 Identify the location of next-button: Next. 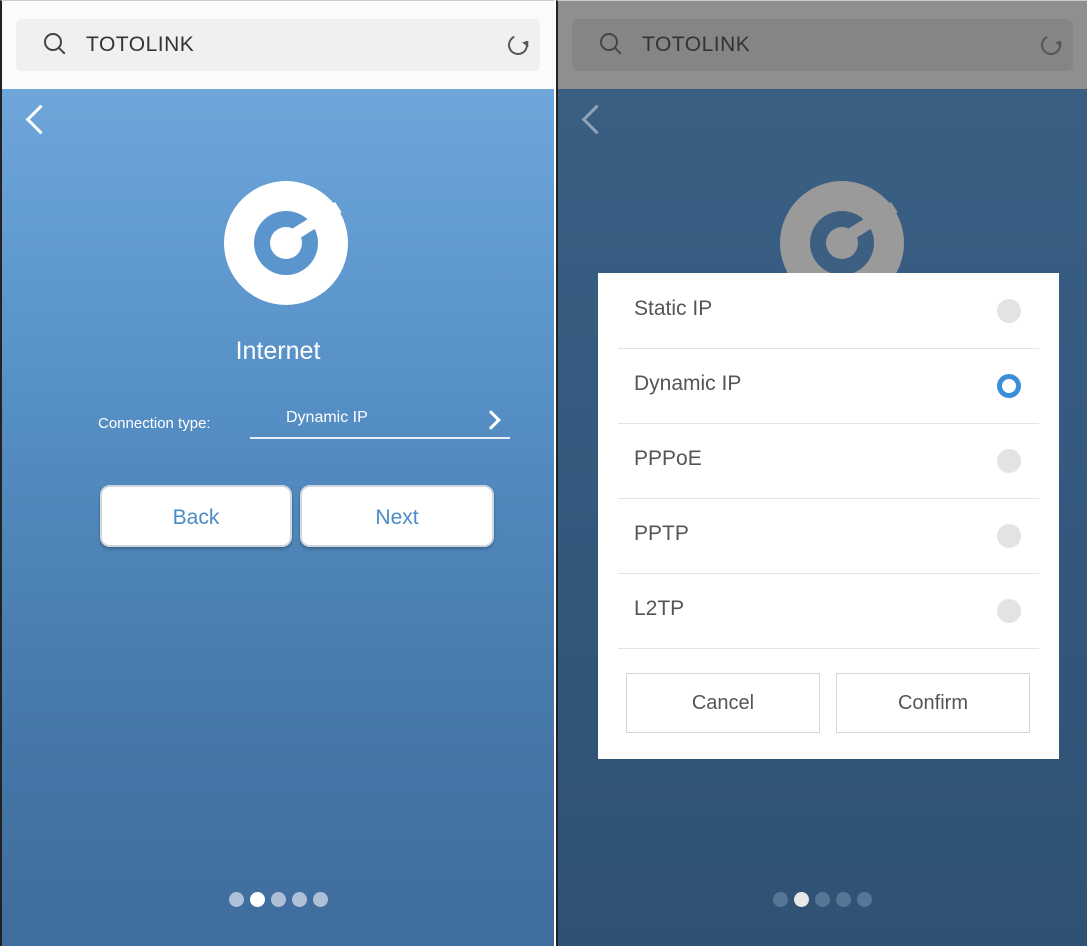
(397, 516).